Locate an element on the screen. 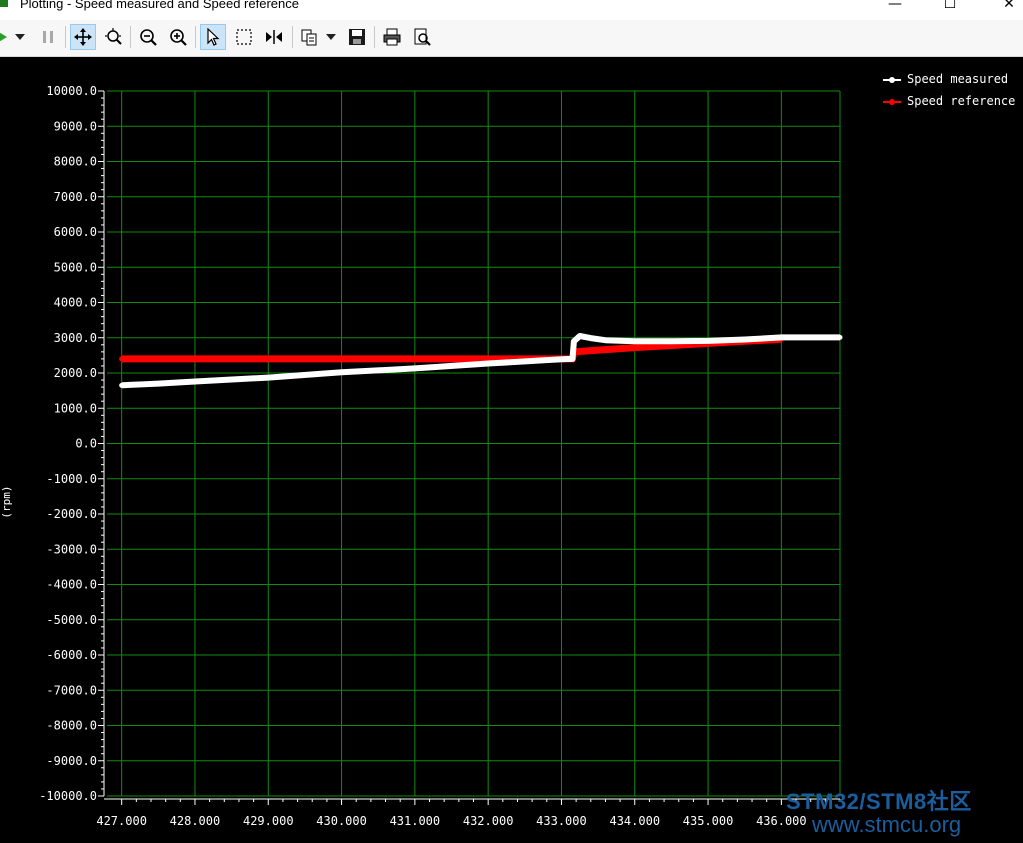  print-preview-button is located at coordinates (422, 37).